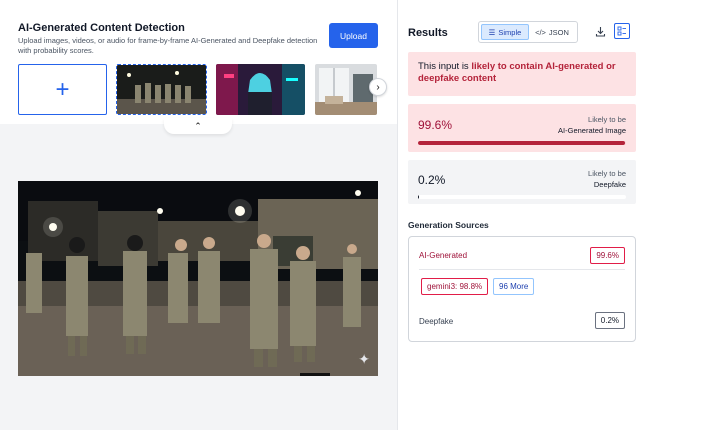  I want to click on collapse-toggle: ⌃, so click(198, 126).